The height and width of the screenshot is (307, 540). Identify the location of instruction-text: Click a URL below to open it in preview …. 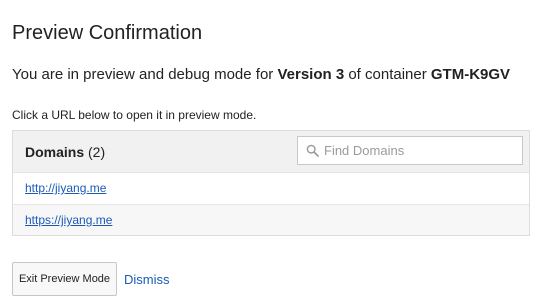
(134, 115).